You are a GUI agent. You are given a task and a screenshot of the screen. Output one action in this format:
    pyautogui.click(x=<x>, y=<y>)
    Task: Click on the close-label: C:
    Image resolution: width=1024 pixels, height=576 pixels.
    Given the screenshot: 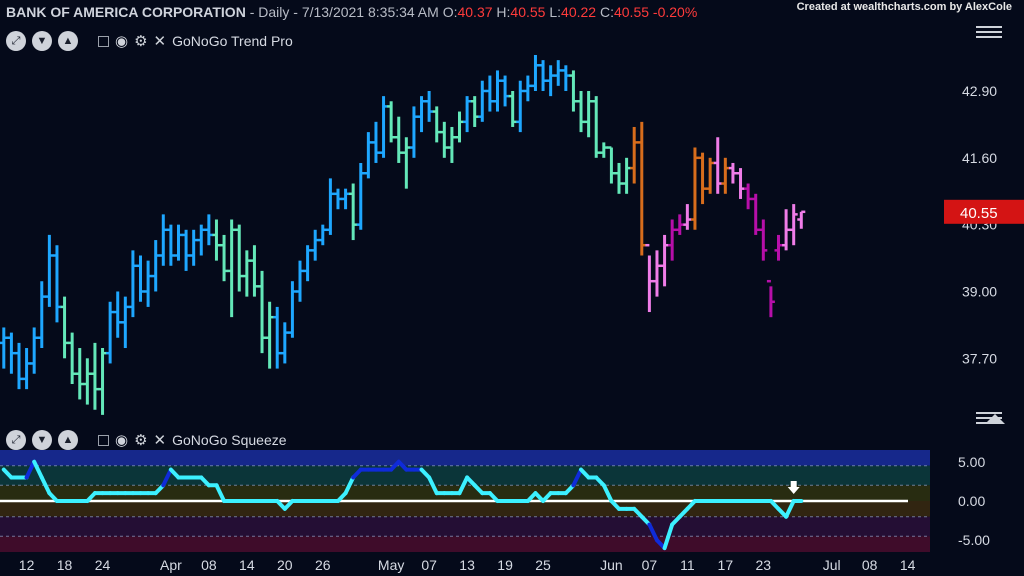 What is the action you would take?
    pyautogui.click(x=605, y=12)
    